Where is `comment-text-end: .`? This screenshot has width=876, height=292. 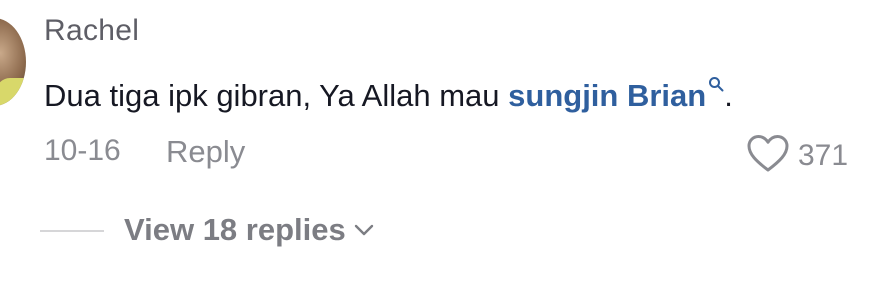 comment-text-end: . is located at coordinates (728, 95).